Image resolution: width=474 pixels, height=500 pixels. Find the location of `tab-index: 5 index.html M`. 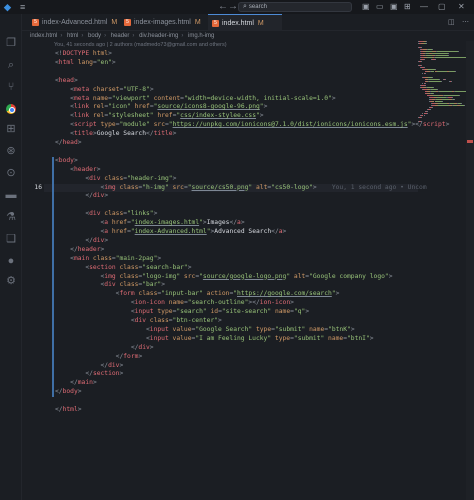

tab-index: 5 index.html M is located at coordinates (245, 22).